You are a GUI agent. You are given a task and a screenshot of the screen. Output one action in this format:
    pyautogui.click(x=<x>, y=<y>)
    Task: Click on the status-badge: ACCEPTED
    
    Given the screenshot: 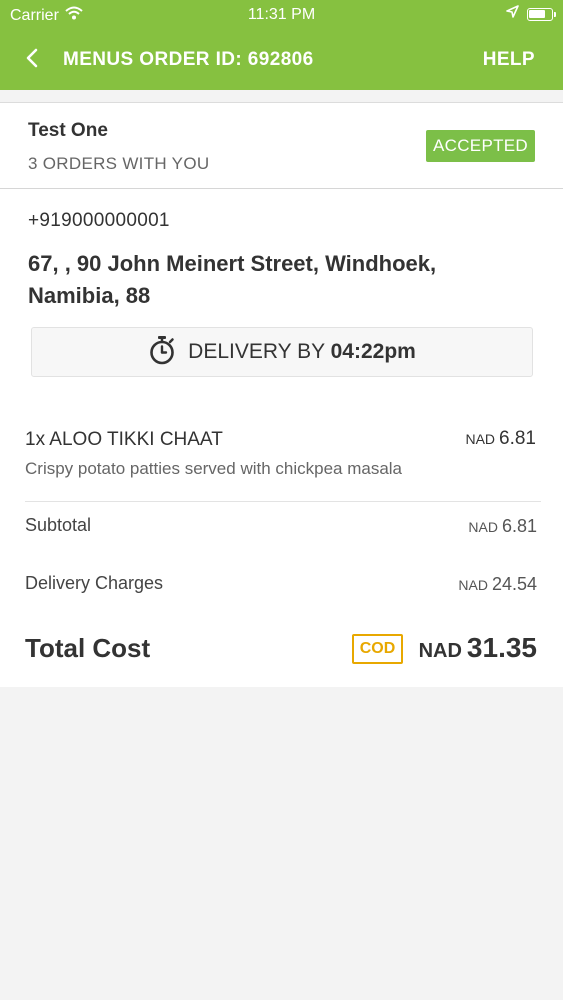 What is the action you would take?
    pyautogui.click(x=480, y=146)
    